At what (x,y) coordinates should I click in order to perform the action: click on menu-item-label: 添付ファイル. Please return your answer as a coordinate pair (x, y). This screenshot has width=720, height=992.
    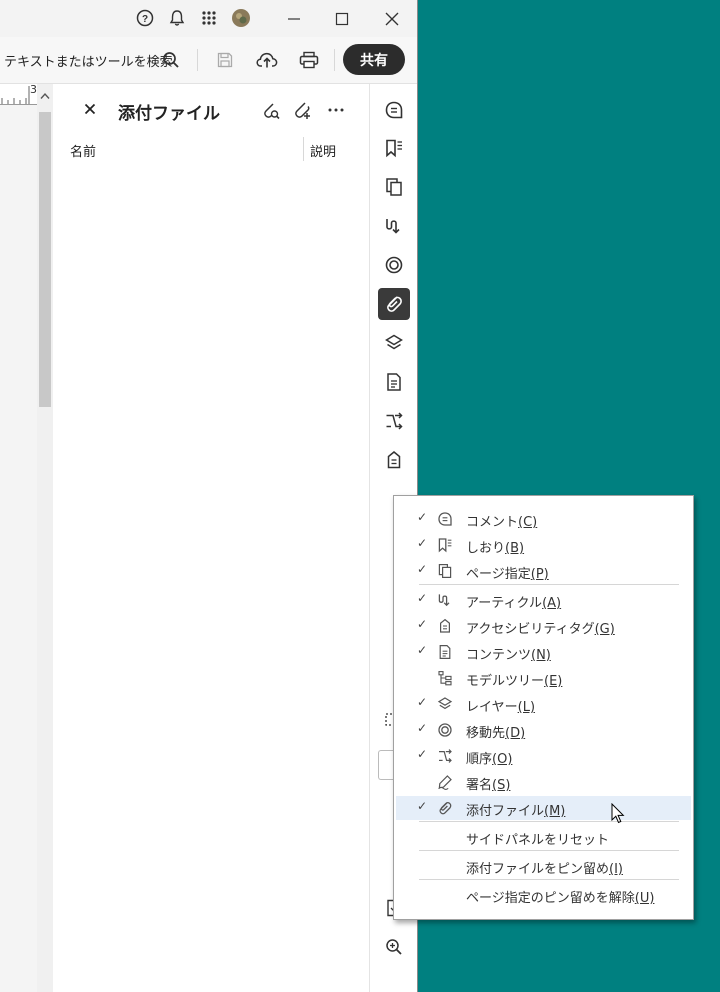
    Looking at the image, I should click on (505, 811).